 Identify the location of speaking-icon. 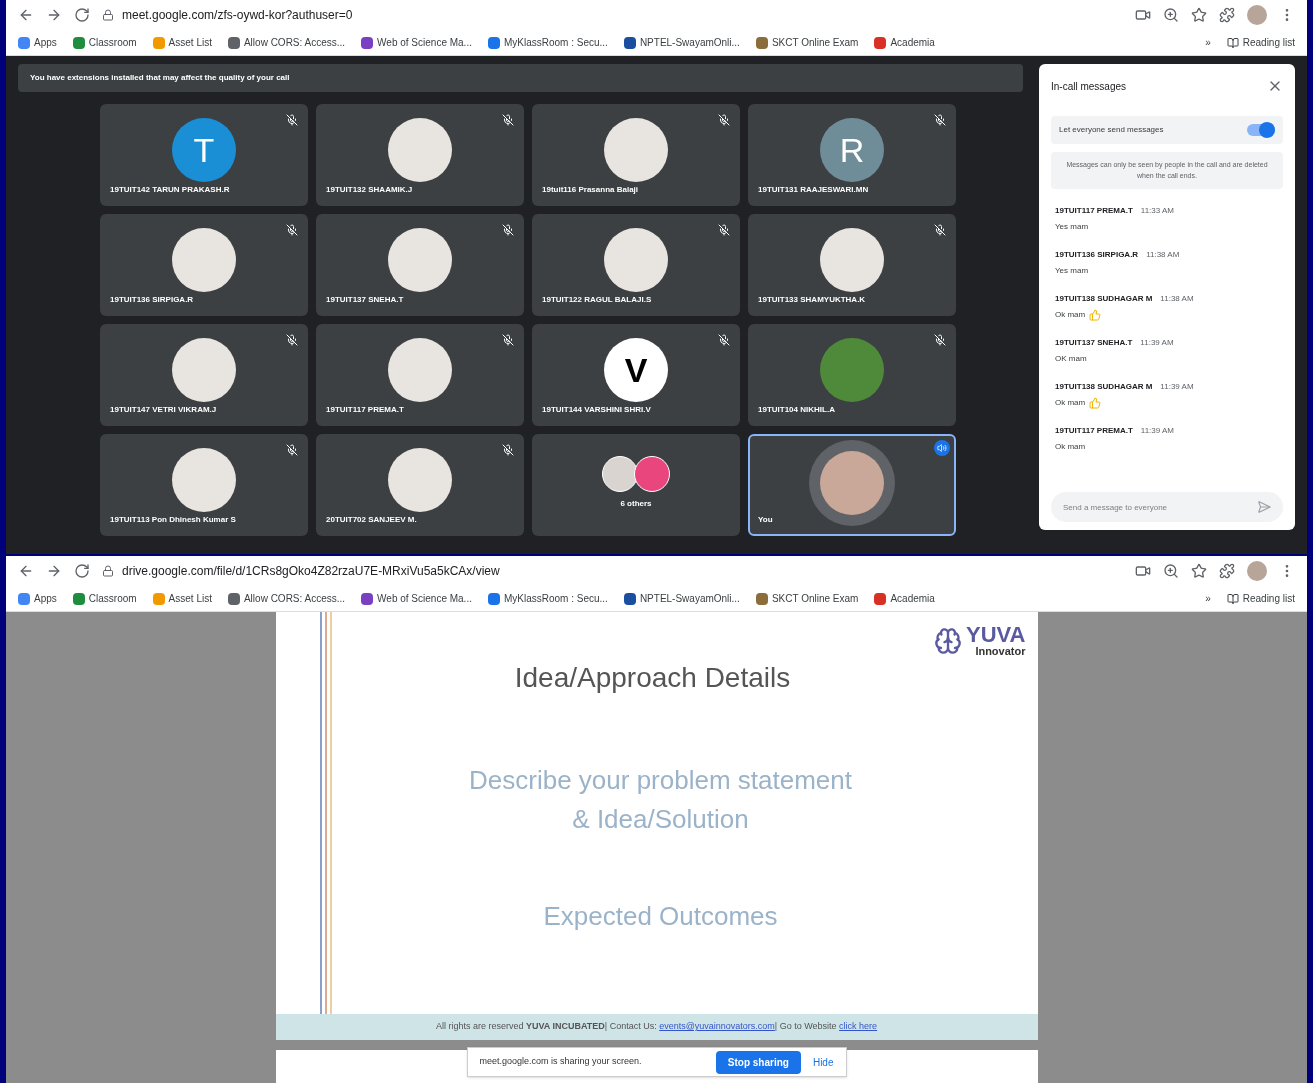
(942, 448).